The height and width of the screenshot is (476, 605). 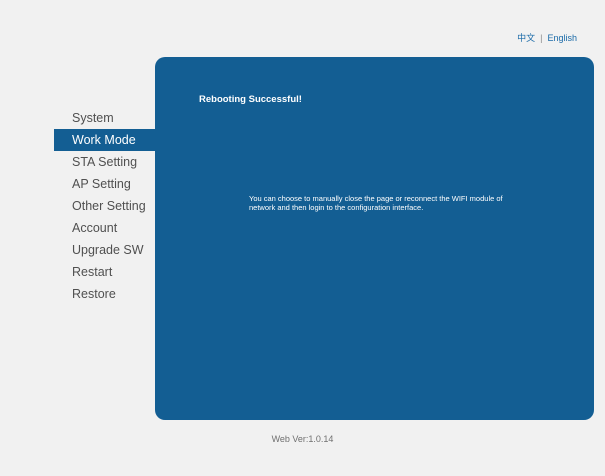 What do you see at coordinates (526, 37) in the screenshot?
I see `language-chinese-link: 中文` at bounding box center [526, 37].